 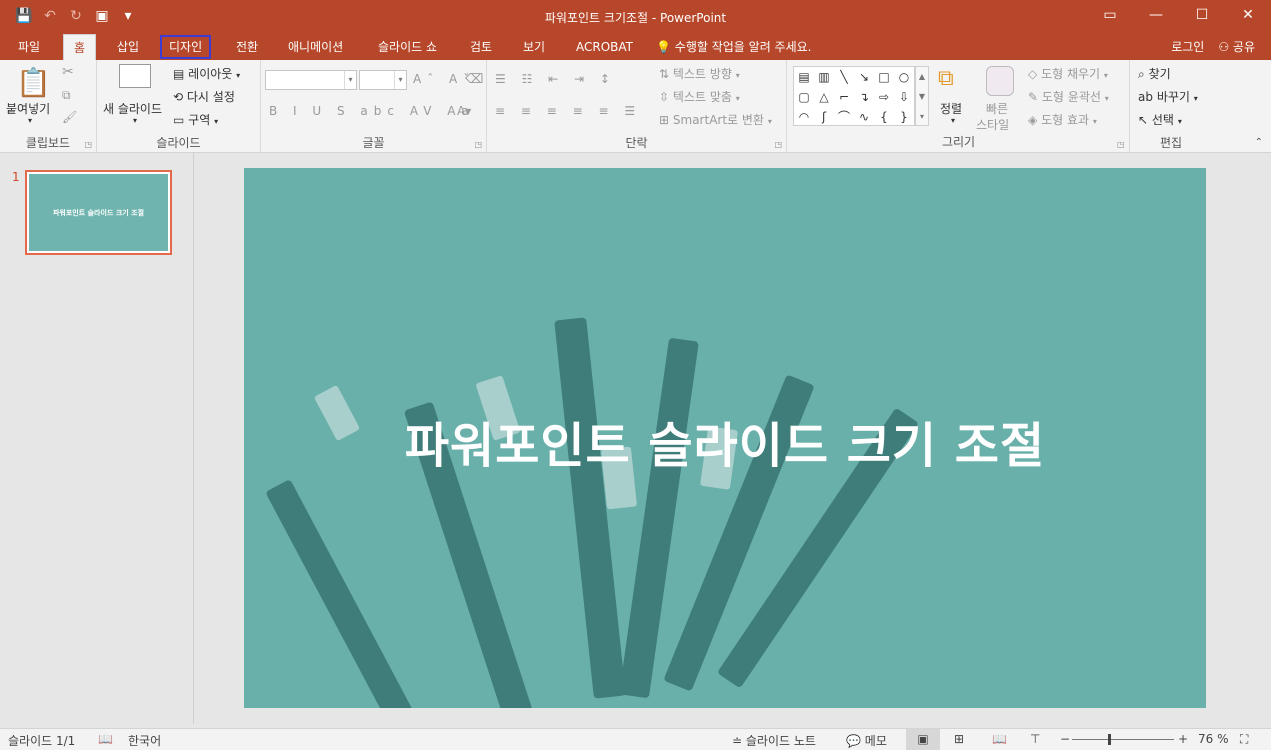 I want to click on new-slide-dropdown-icon: ▾, so click(x=135, y=120).